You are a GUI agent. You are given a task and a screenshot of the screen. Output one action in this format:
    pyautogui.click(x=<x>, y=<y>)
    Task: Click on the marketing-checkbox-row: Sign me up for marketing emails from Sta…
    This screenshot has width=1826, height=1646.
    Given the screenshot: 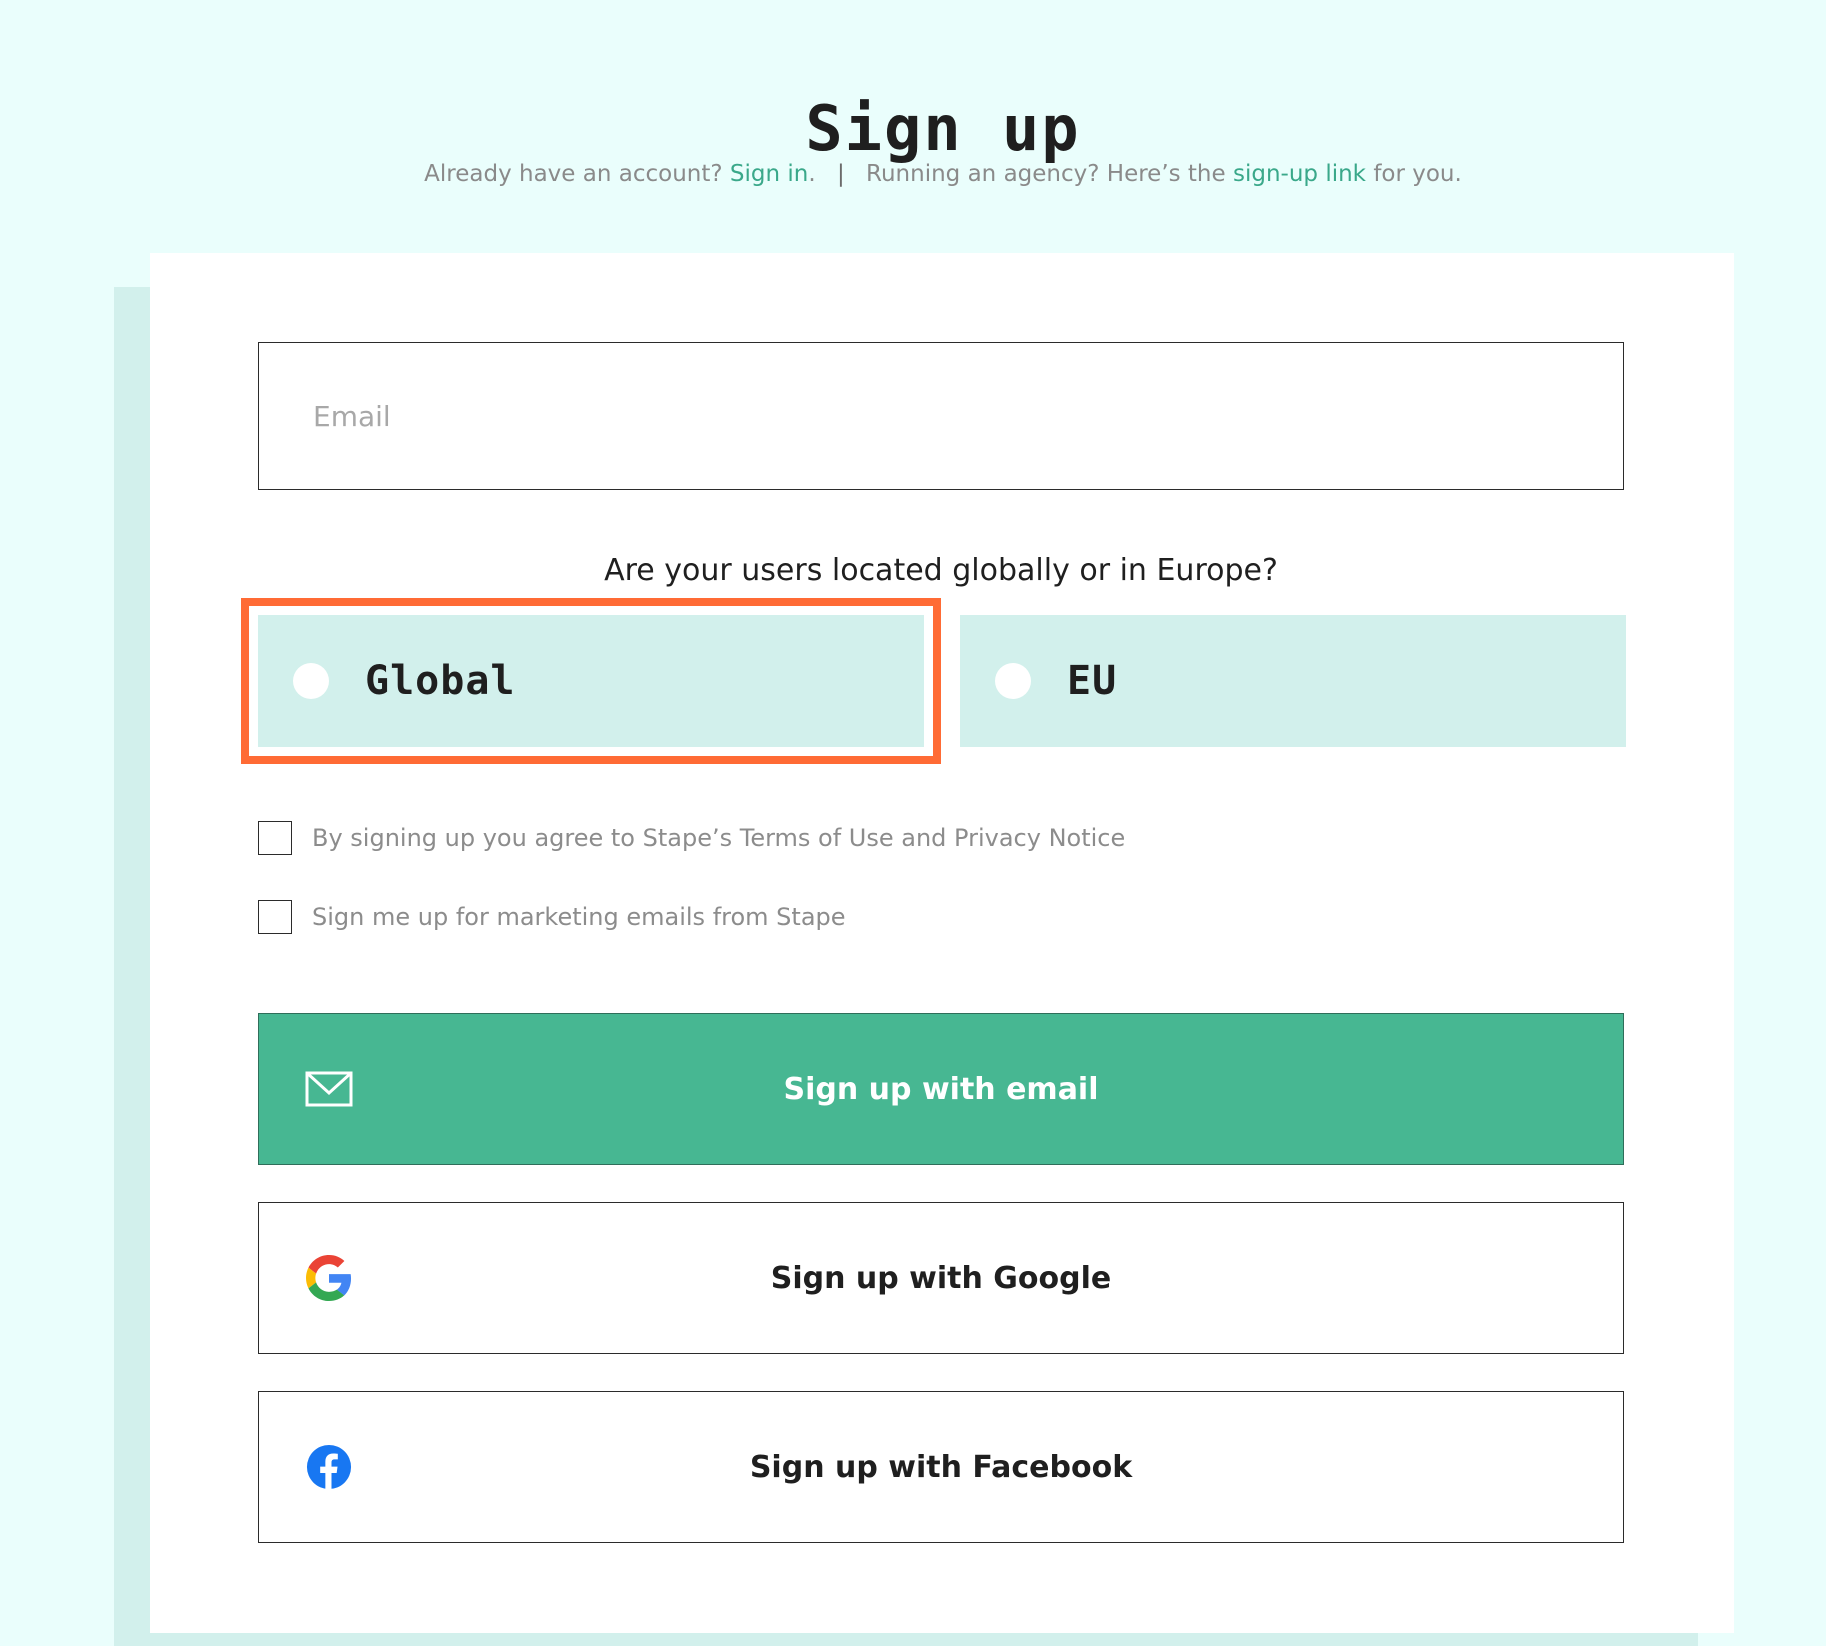 What is the action you would take?
    pyautogui.click(x=552, y=917)
    